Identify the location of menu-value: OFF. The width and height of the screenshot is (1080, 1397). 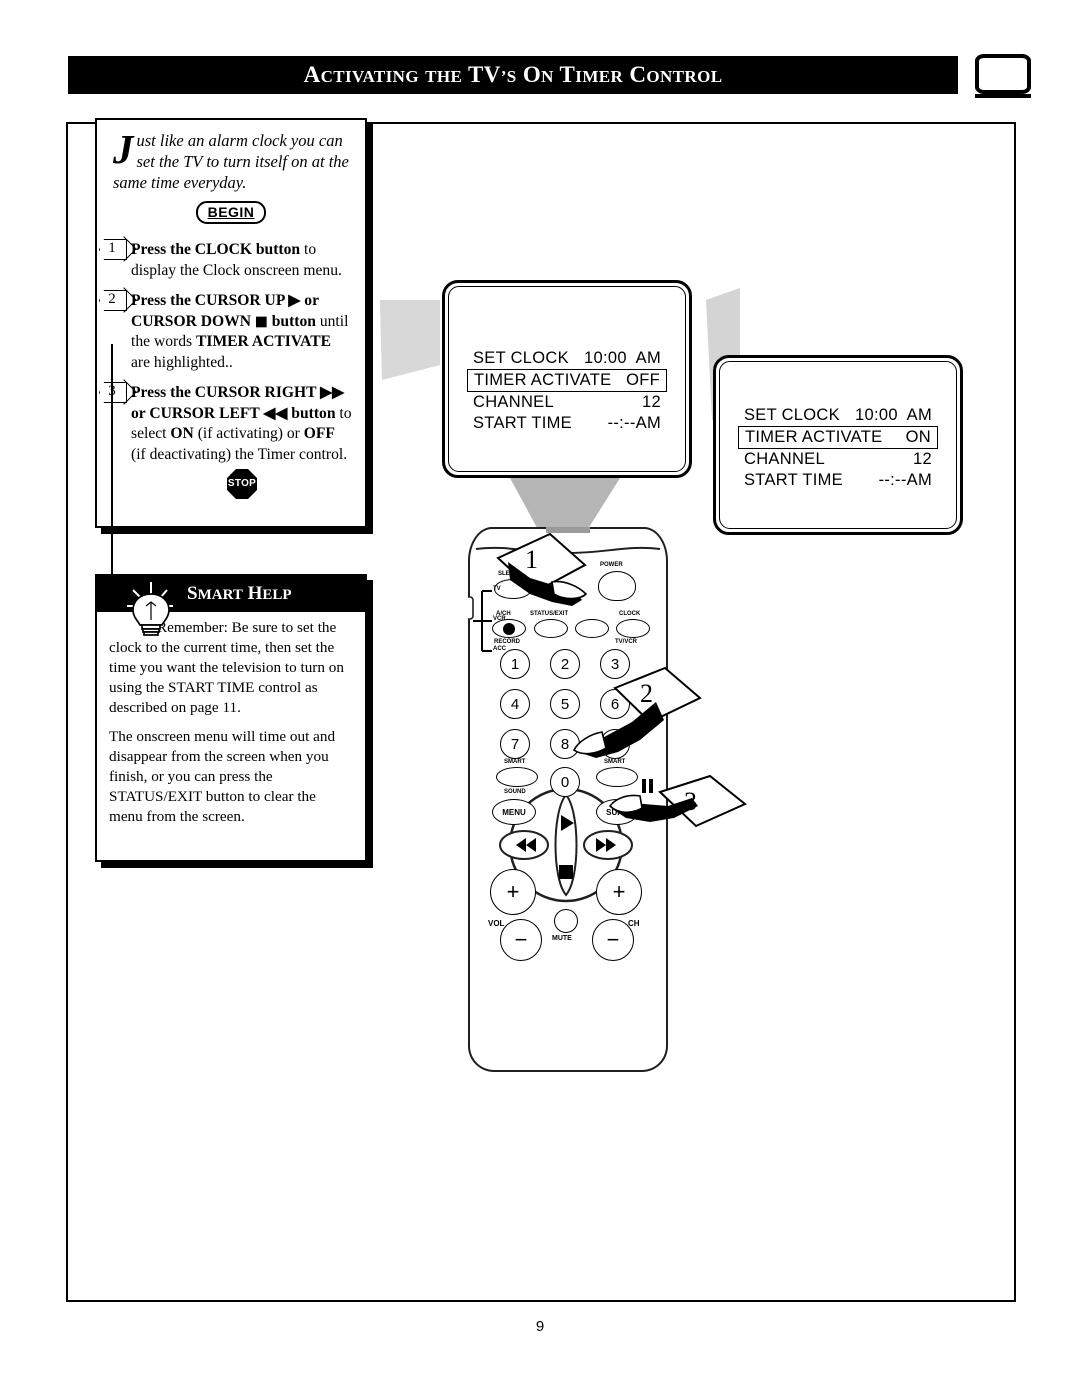
(643, 380).